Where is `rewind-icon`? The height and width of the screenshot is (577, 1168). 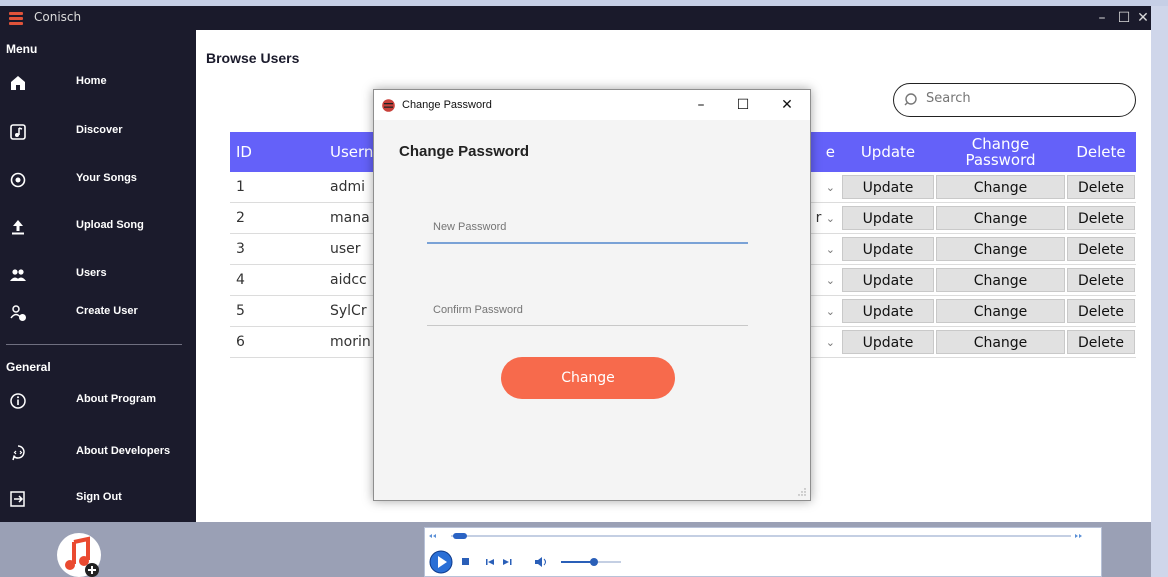
rewind-icon is located at coordinates (432, 536).